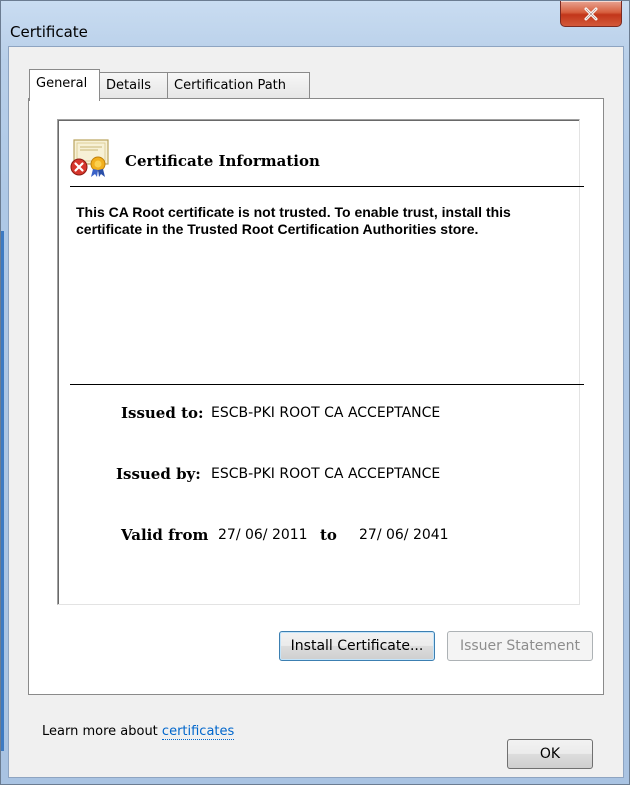 Image resolution: width=630 pixels, height=785 pixels. I want to click on learn-more-text: Learn more about, so click(100, 731).